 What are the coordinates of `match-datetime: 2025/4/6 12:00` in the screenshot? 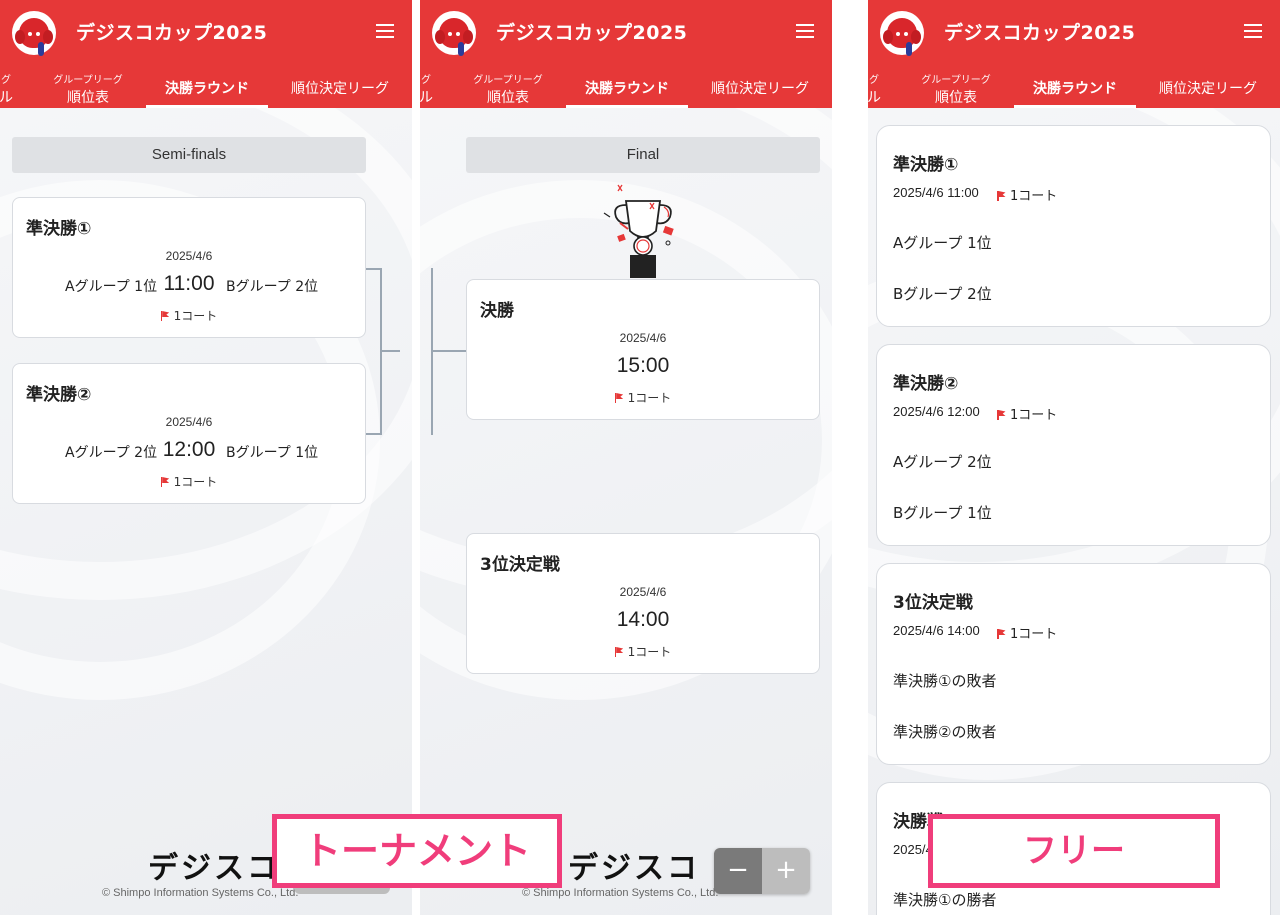 It's located at (936, 411).